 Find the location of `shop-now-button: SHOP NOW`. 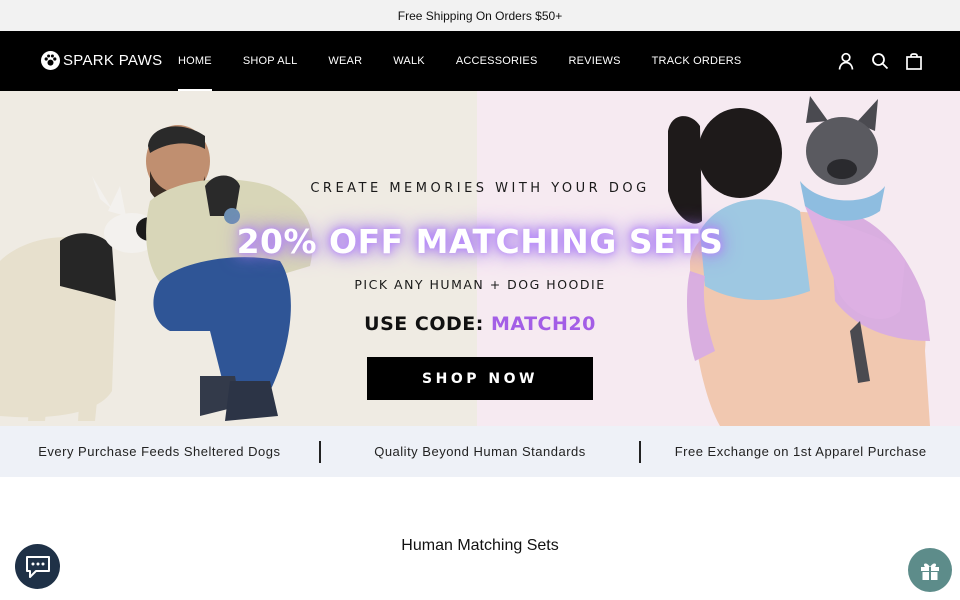

shop-now-button: SHOP NOW is located at coordinates (480, 378).